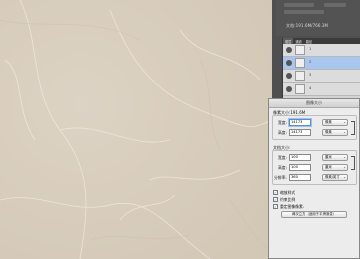 This screenshot has width=360, height=259. What do you see at coordinates (282, 167) in the screenshot?
I see `doc-height-label: 高度:` at bounding box center [282, 167].